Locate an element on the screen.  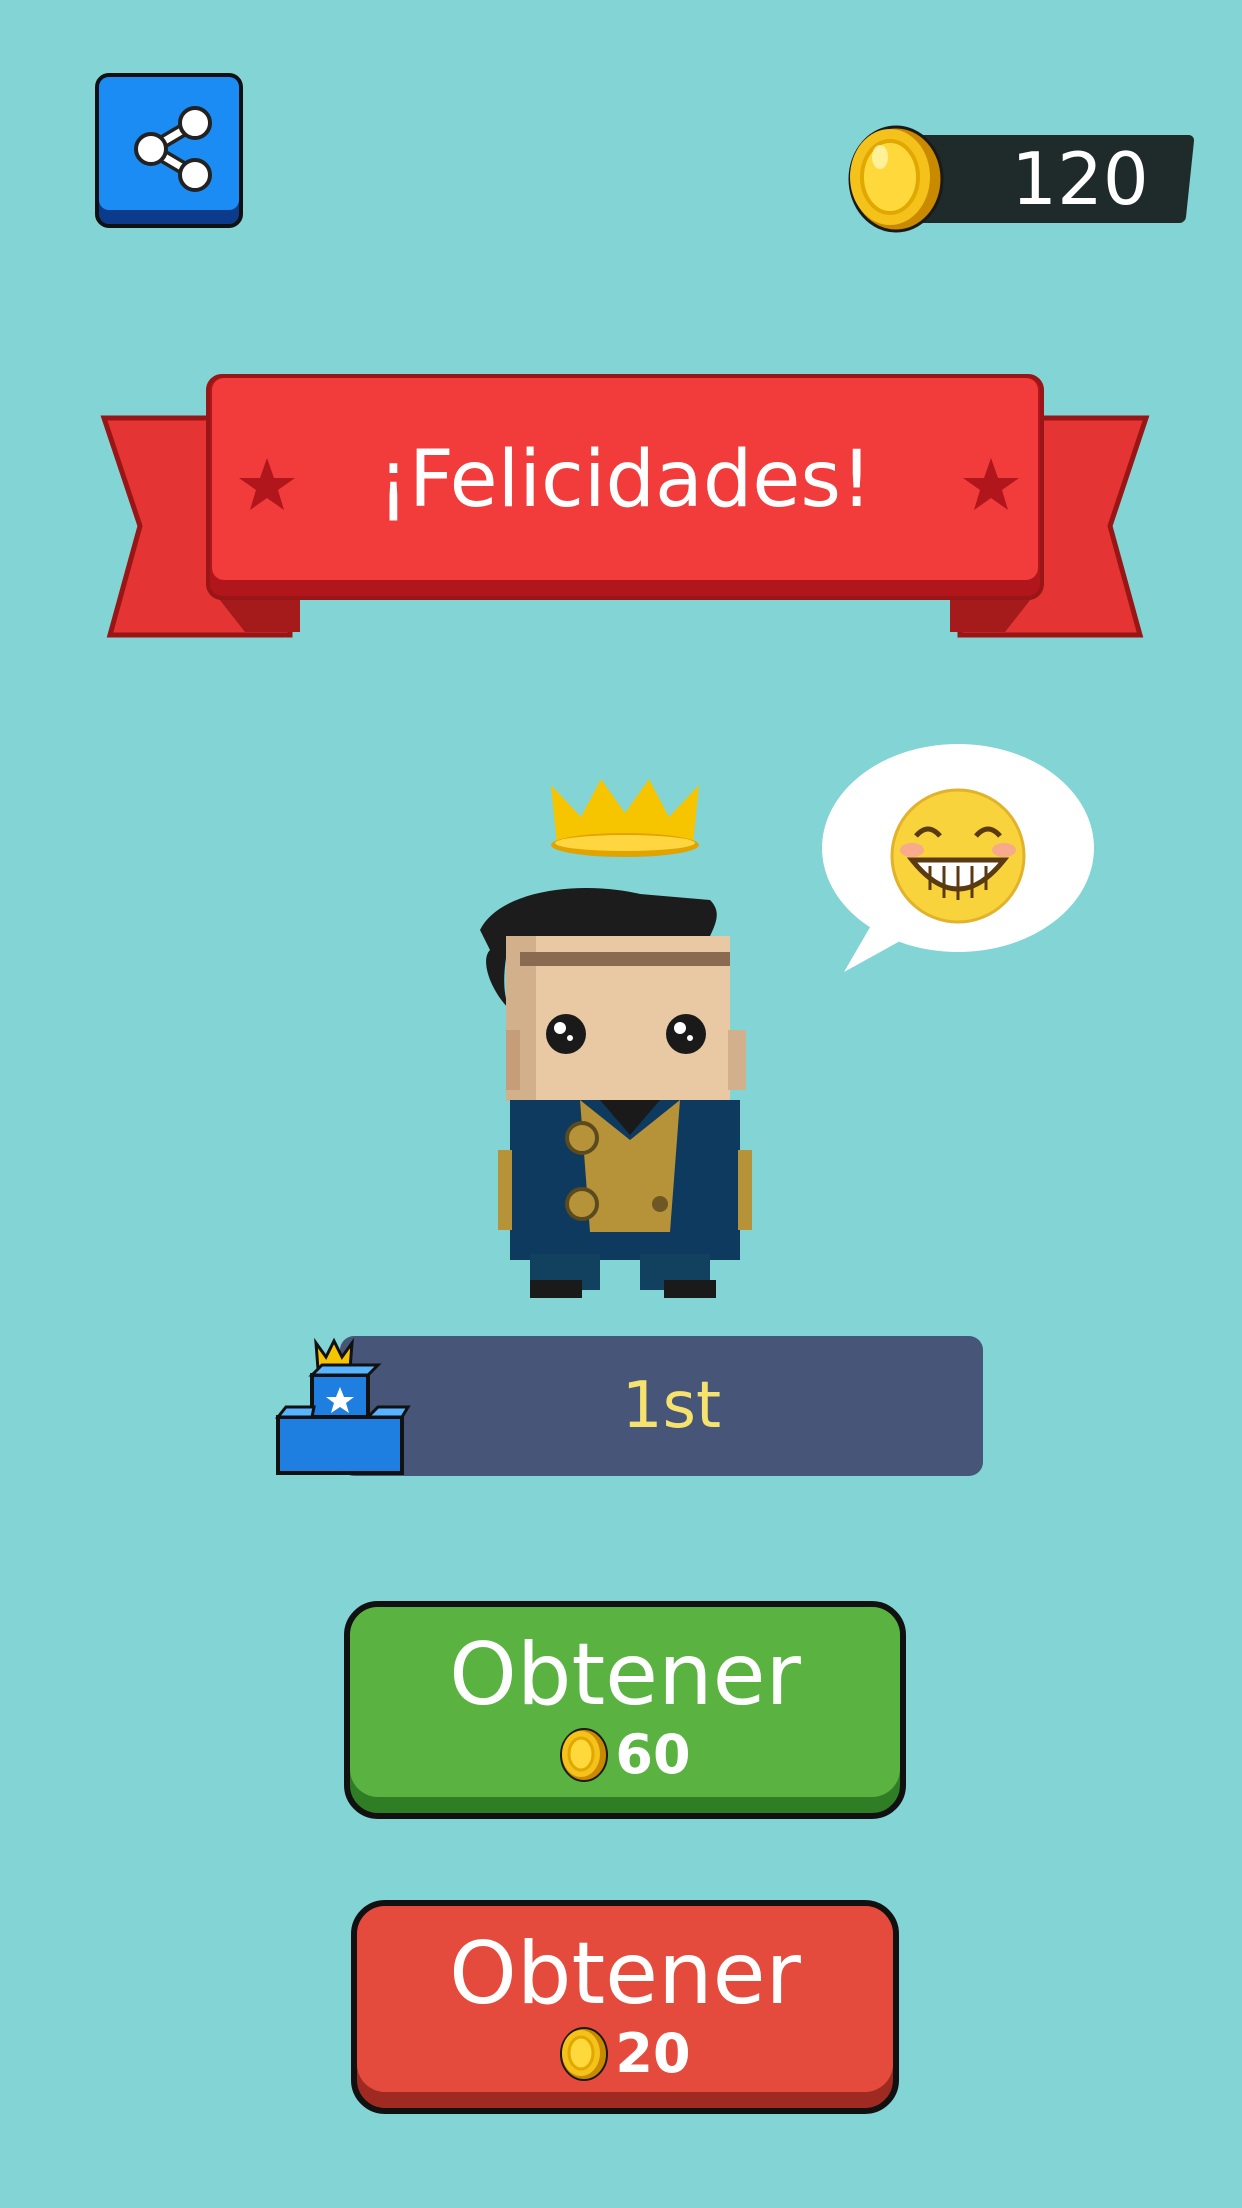
price-row: 60 is located at coordinates (625, 1755).